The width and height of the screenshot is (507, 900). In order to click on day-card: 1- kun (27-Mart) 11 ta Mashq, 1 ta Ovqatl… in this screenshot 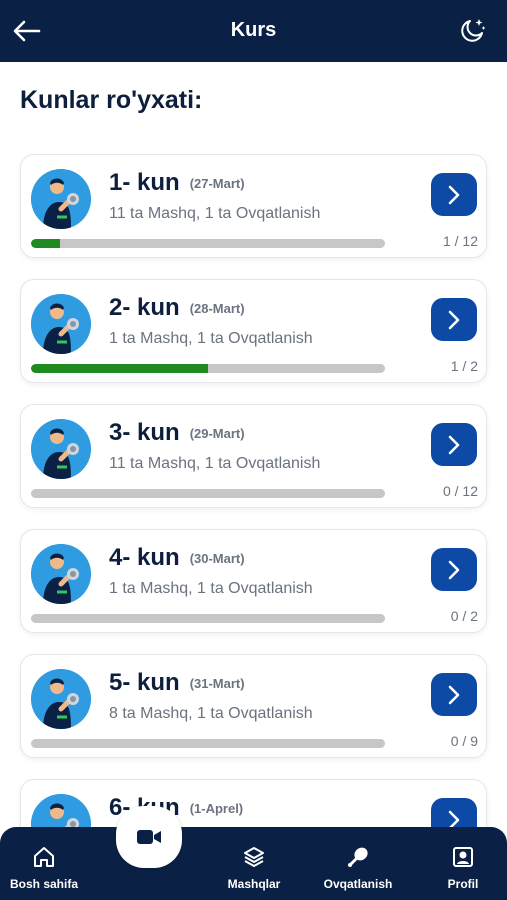, I will do `click(253, 206)`.